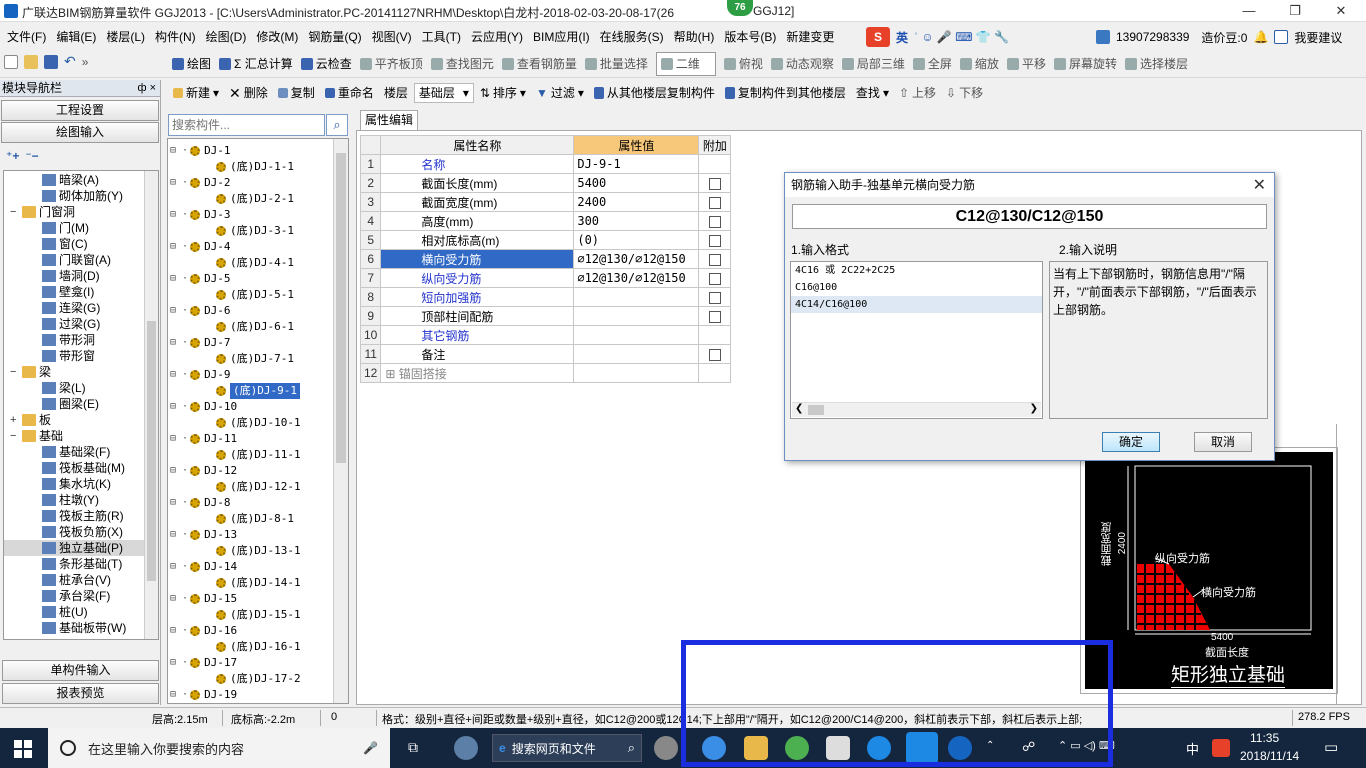  Describe the element at coordinates (916, 409) in the screenshot. I see `format-list-hscrollbar: ❮ ❯` at that location.